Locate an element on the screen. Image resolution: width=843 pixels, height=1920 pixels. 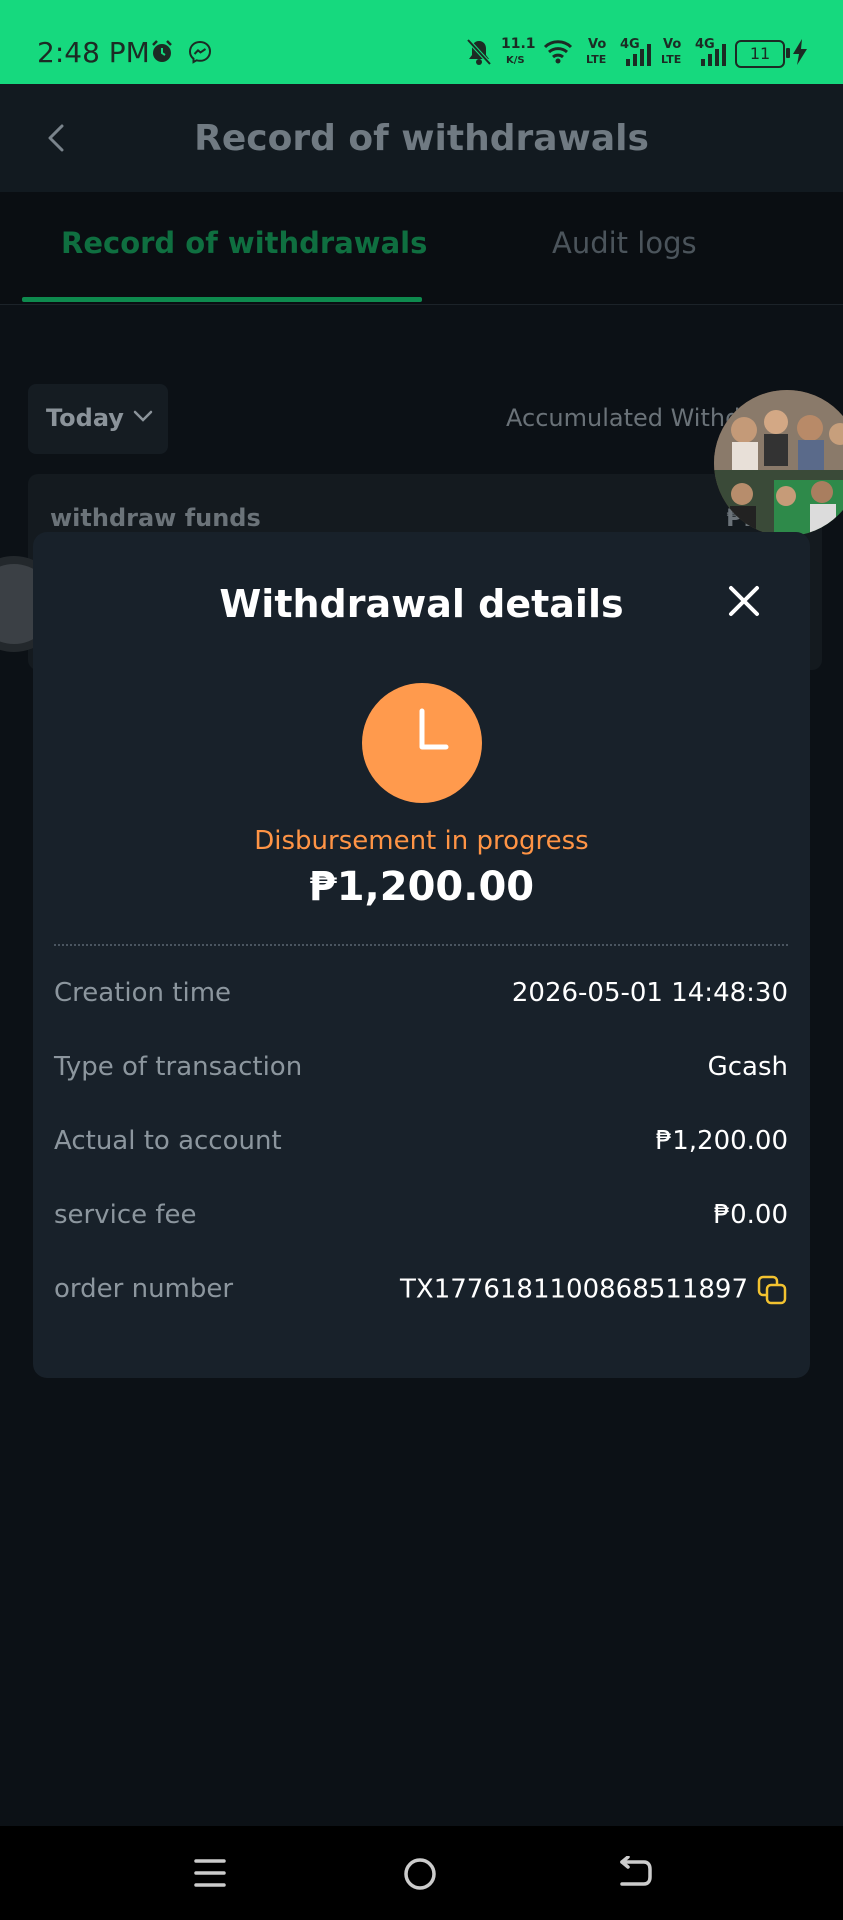
detail-label: Actual to account is located at coordinates (168, 1141).